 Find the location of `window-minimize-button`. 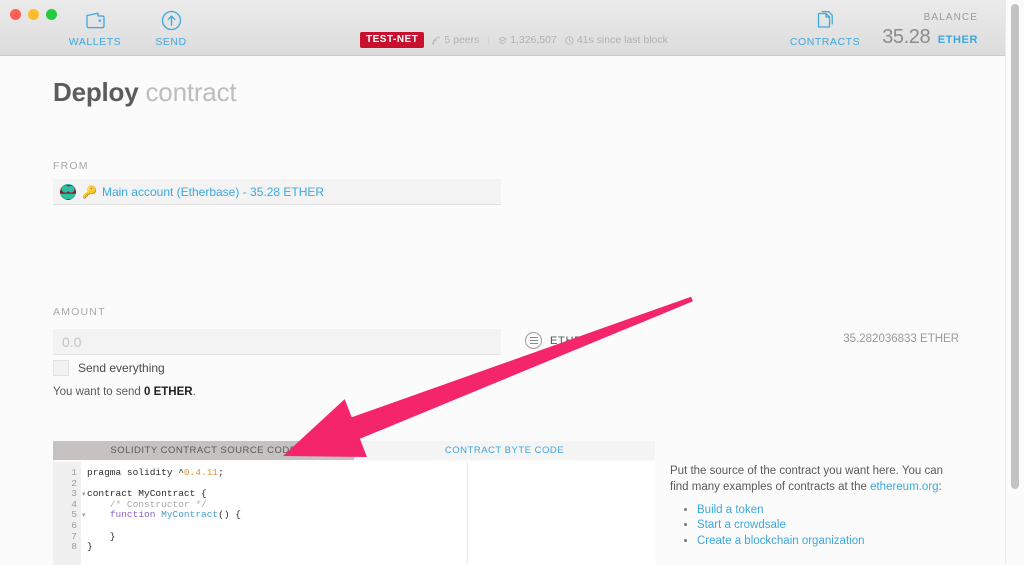

window-minimize-button is located at coordinates (33, 14).